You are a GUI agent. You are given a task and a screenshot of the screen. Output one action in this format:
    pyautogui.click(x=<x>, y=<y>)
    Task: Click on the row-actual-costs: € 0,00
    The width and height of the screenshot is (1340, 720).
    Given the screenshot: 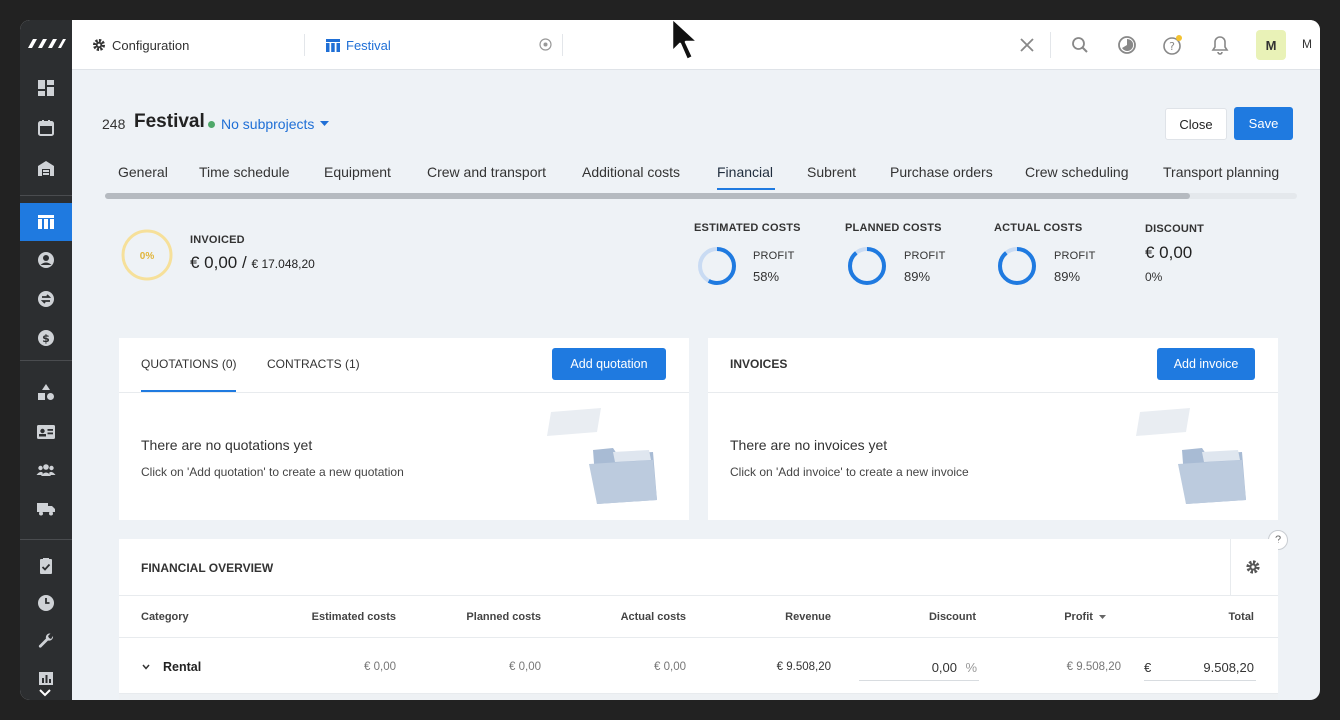 What is the action you would take?
    pyautogui.click(x=670, y=667)
    